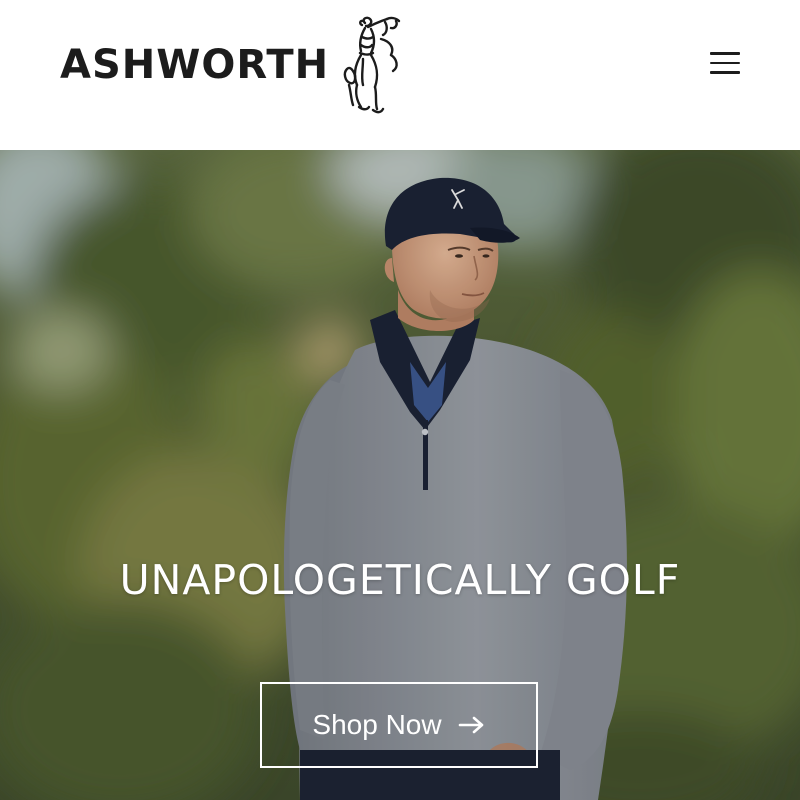 This screenshot has height=800, width=800. What do you see at coordinates (400, 580) in the screenshot?
I see `hero-headline: UNAPOLOGETICALLY GOLF` at bounding box center [400, 580].